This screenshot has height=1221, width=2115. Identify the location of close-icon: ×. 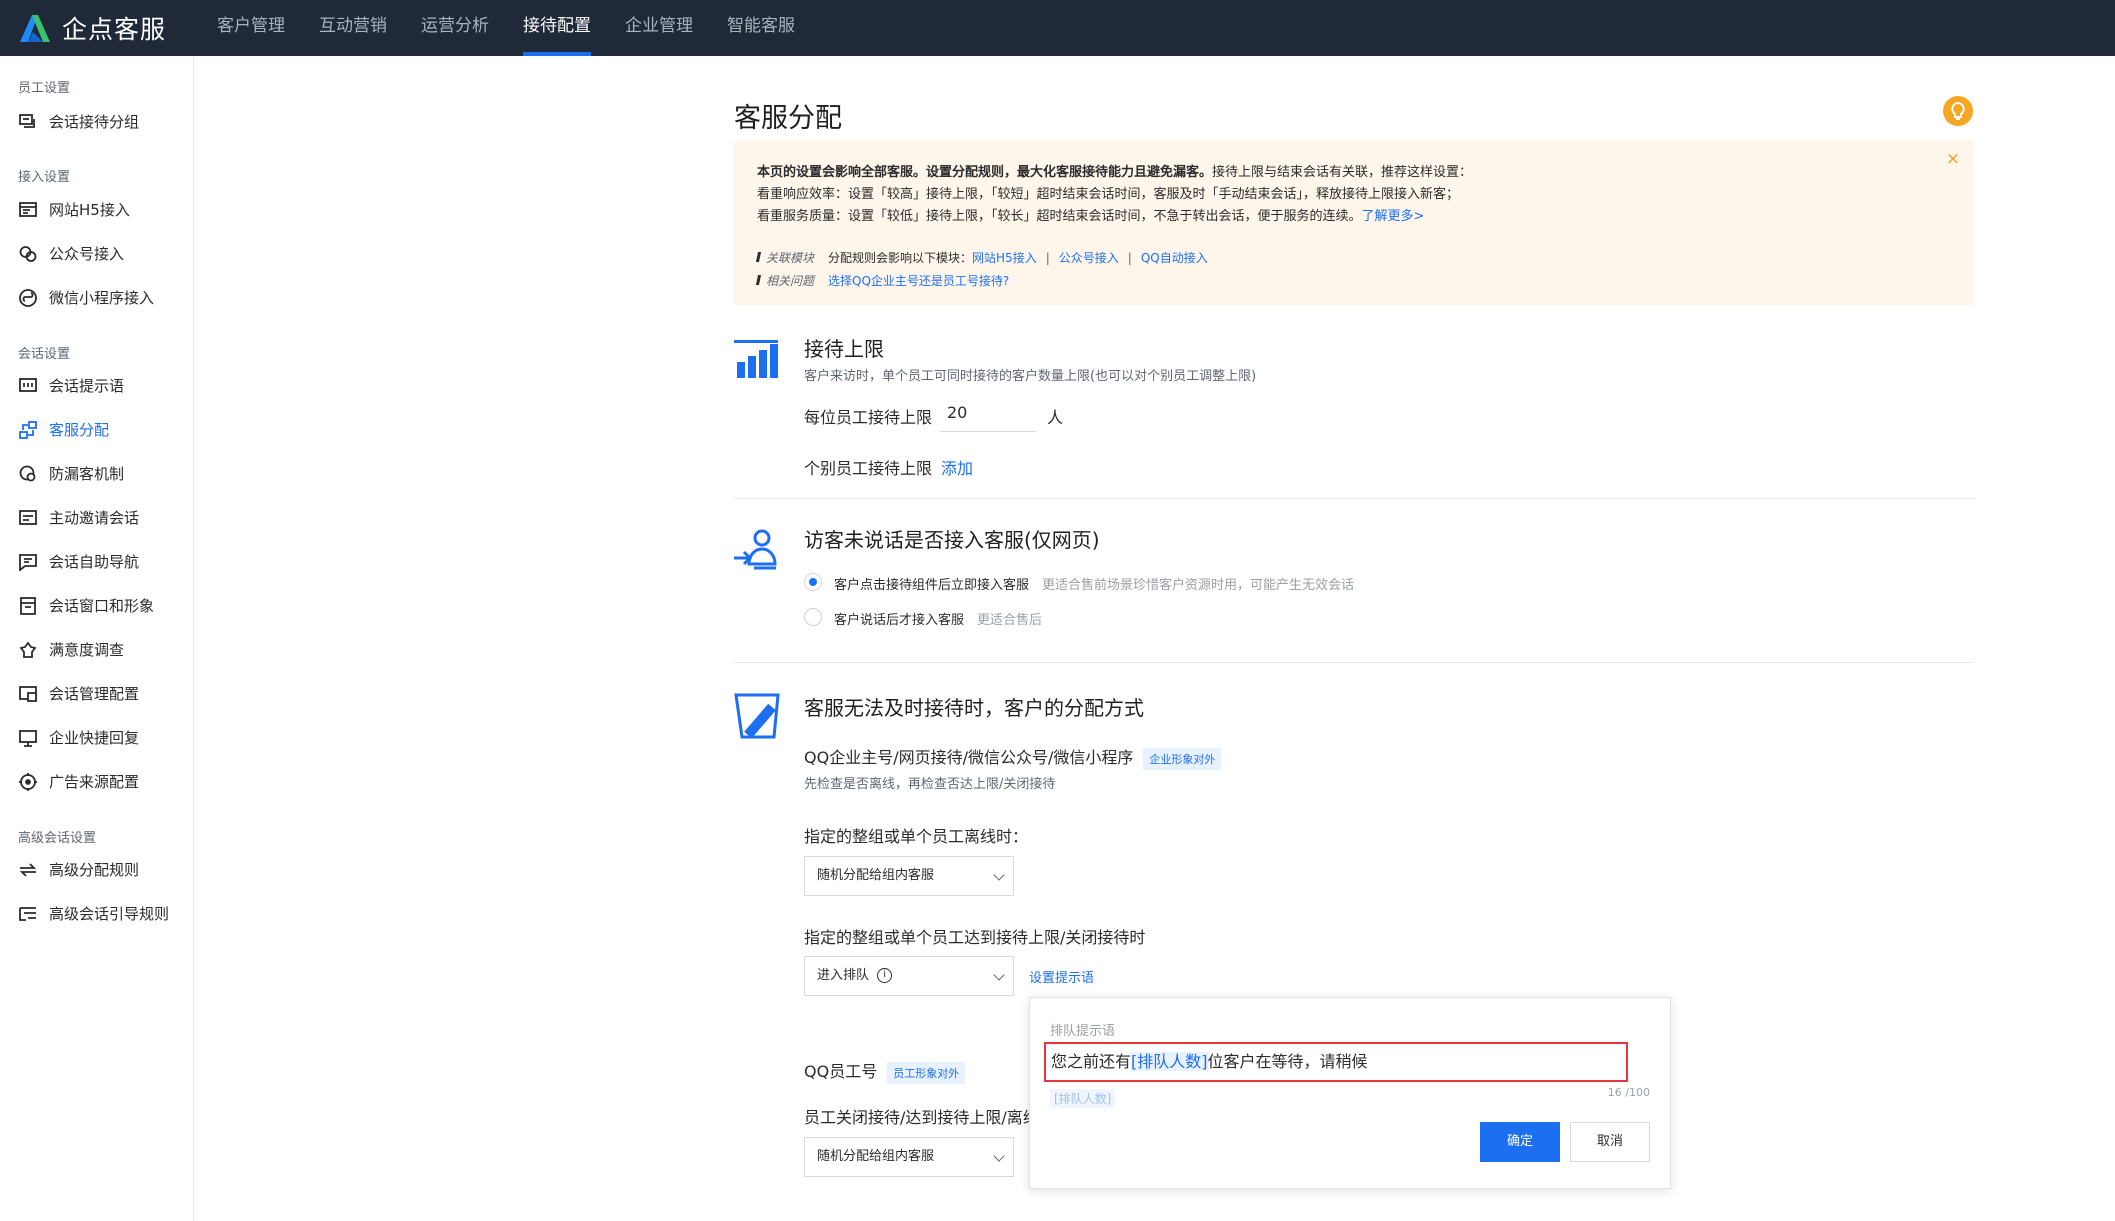
(1953, 159).